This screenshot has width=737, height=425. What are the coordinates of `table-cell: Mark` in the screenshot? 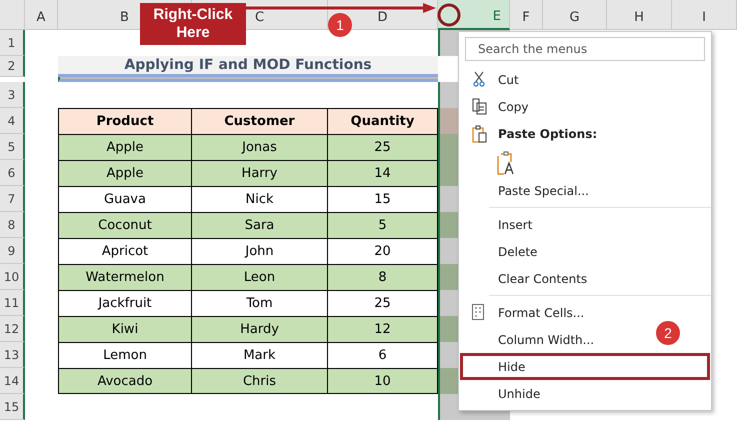 It's located at (260, 355).